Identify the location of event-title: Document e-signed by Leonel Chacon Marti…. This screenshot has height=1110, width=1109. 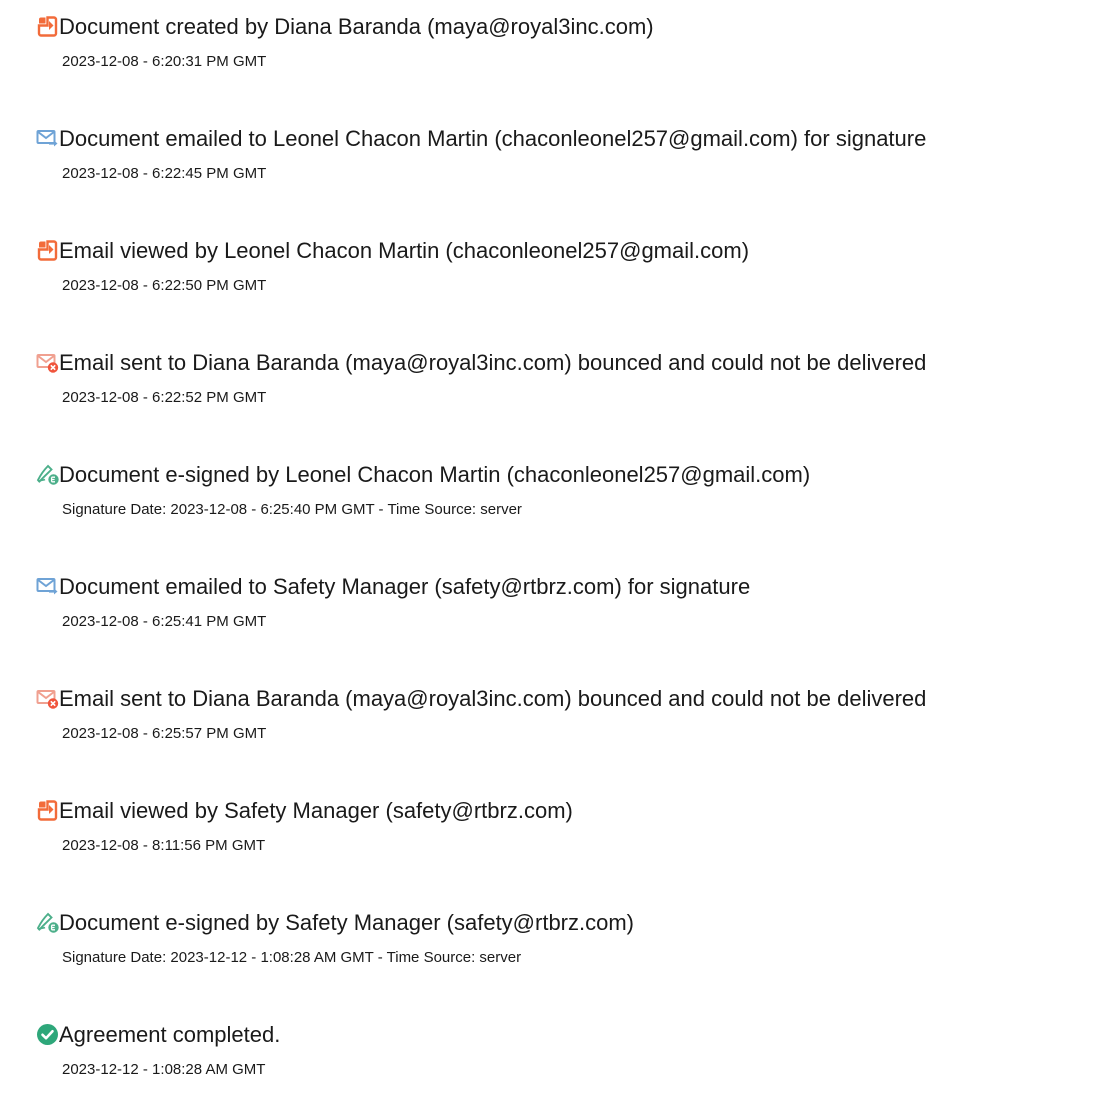
(435, 474).